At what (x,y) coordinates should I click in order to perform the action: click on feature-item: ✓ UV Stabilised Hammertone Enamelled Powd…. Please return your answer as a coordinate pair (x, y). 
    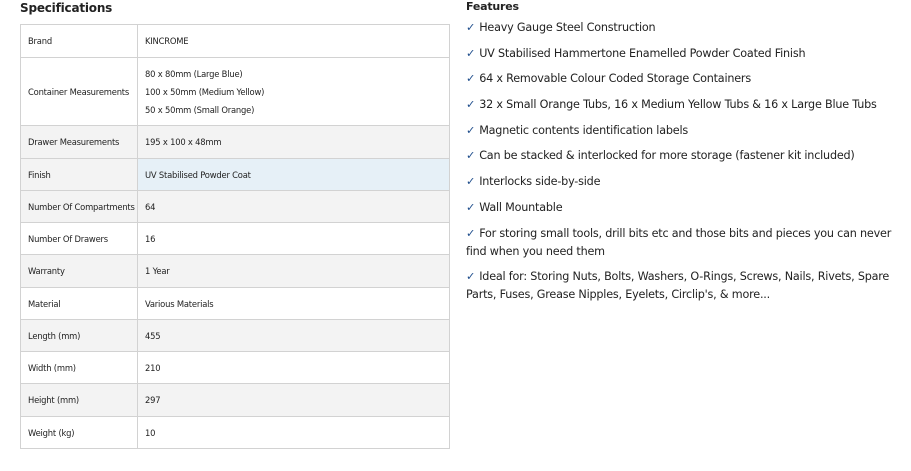
    Looking at the image, I should click on (688, 54).